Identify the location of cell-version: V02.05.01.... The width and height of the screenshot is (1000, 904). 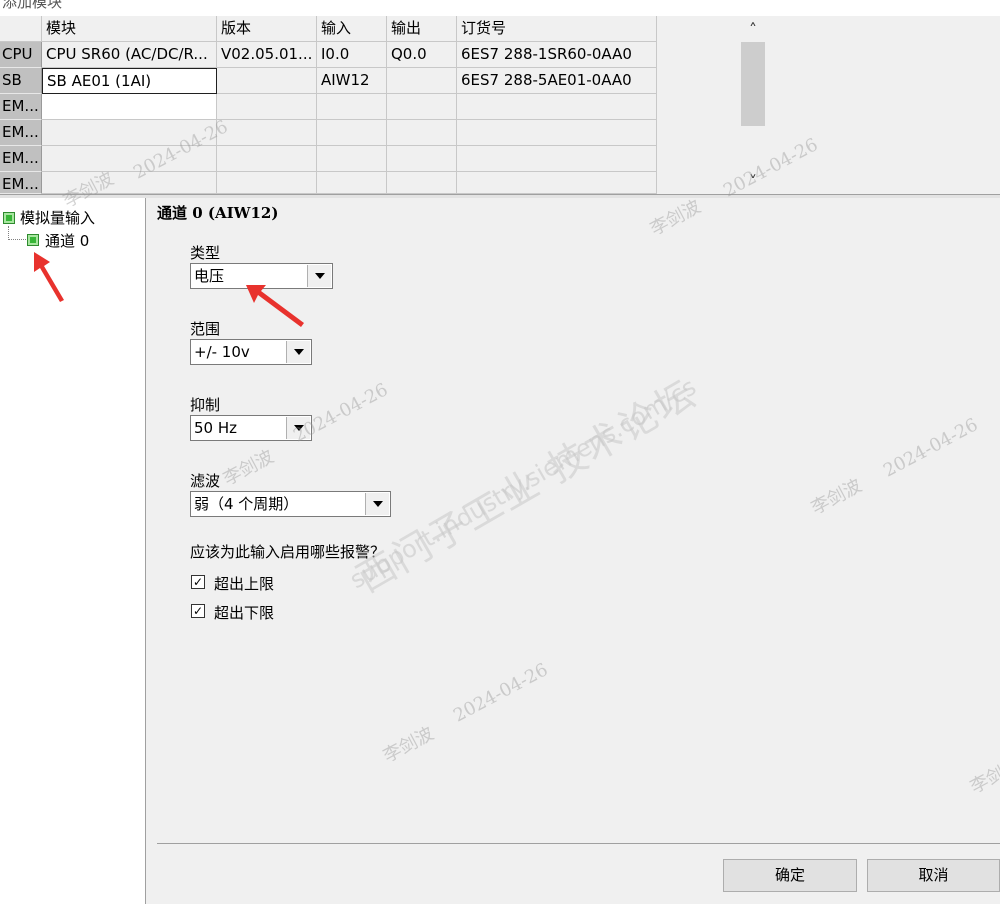
(267, 55).